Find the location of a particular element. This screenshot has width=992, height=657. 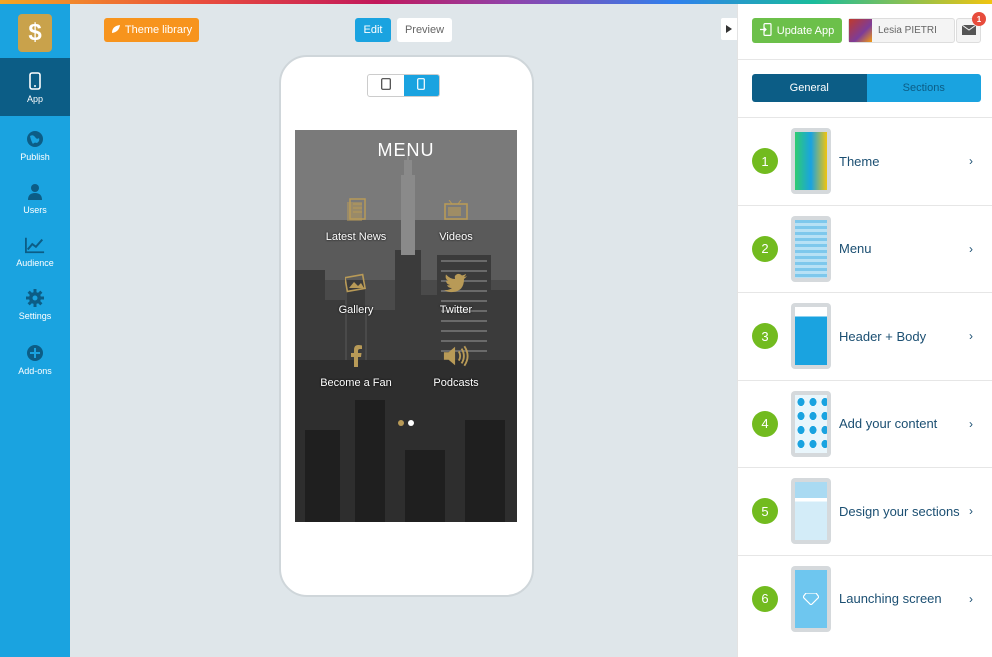

phone-view-button is located at coordinates (421, 85).